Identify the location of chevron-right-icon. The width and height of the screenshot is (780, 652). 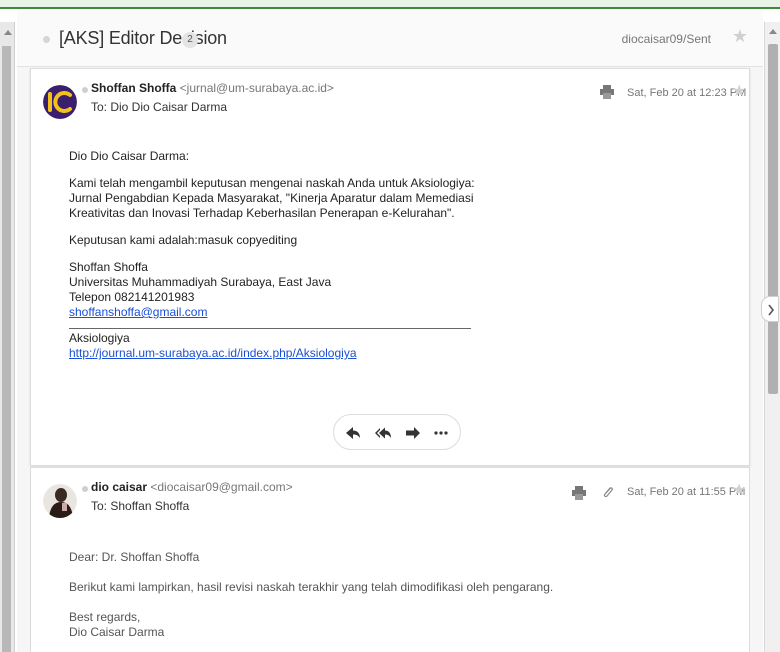
(771, 310).